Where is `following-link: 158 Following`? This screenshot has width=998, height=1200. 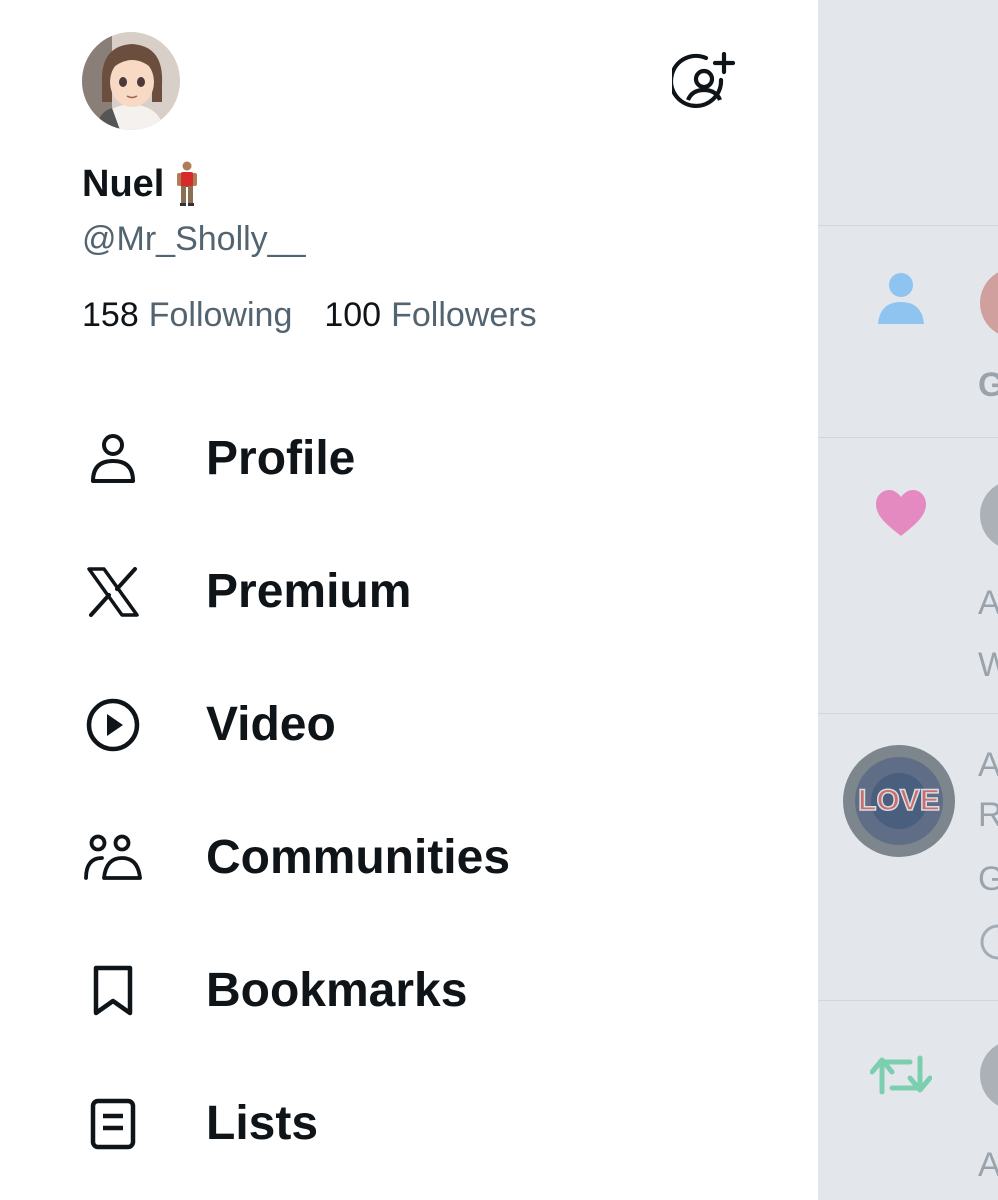
following-link: 158 Following is located at coordinates (187, 315).